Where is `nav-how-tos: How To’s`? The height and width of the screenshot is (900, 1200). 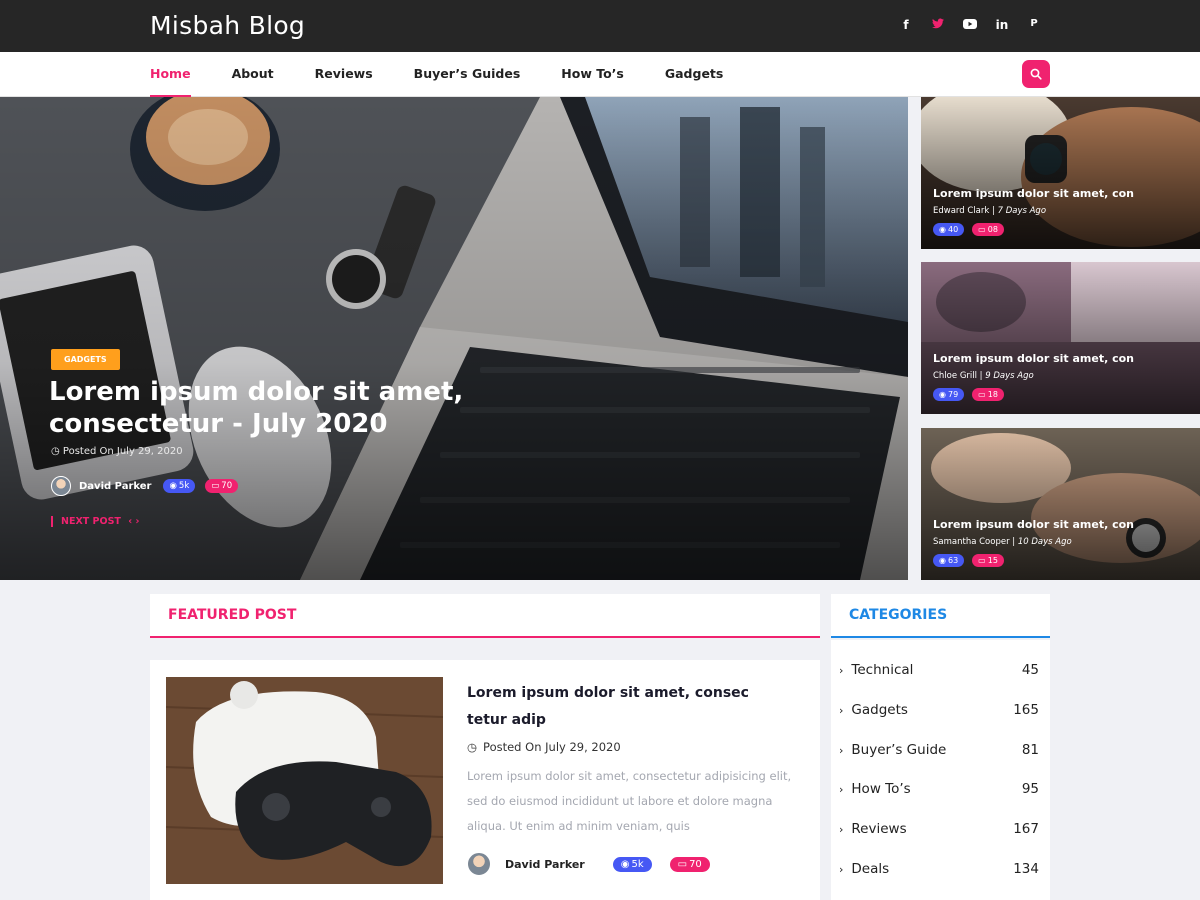
nav-how-tos: How To’s is located at coordinates (592, 74).